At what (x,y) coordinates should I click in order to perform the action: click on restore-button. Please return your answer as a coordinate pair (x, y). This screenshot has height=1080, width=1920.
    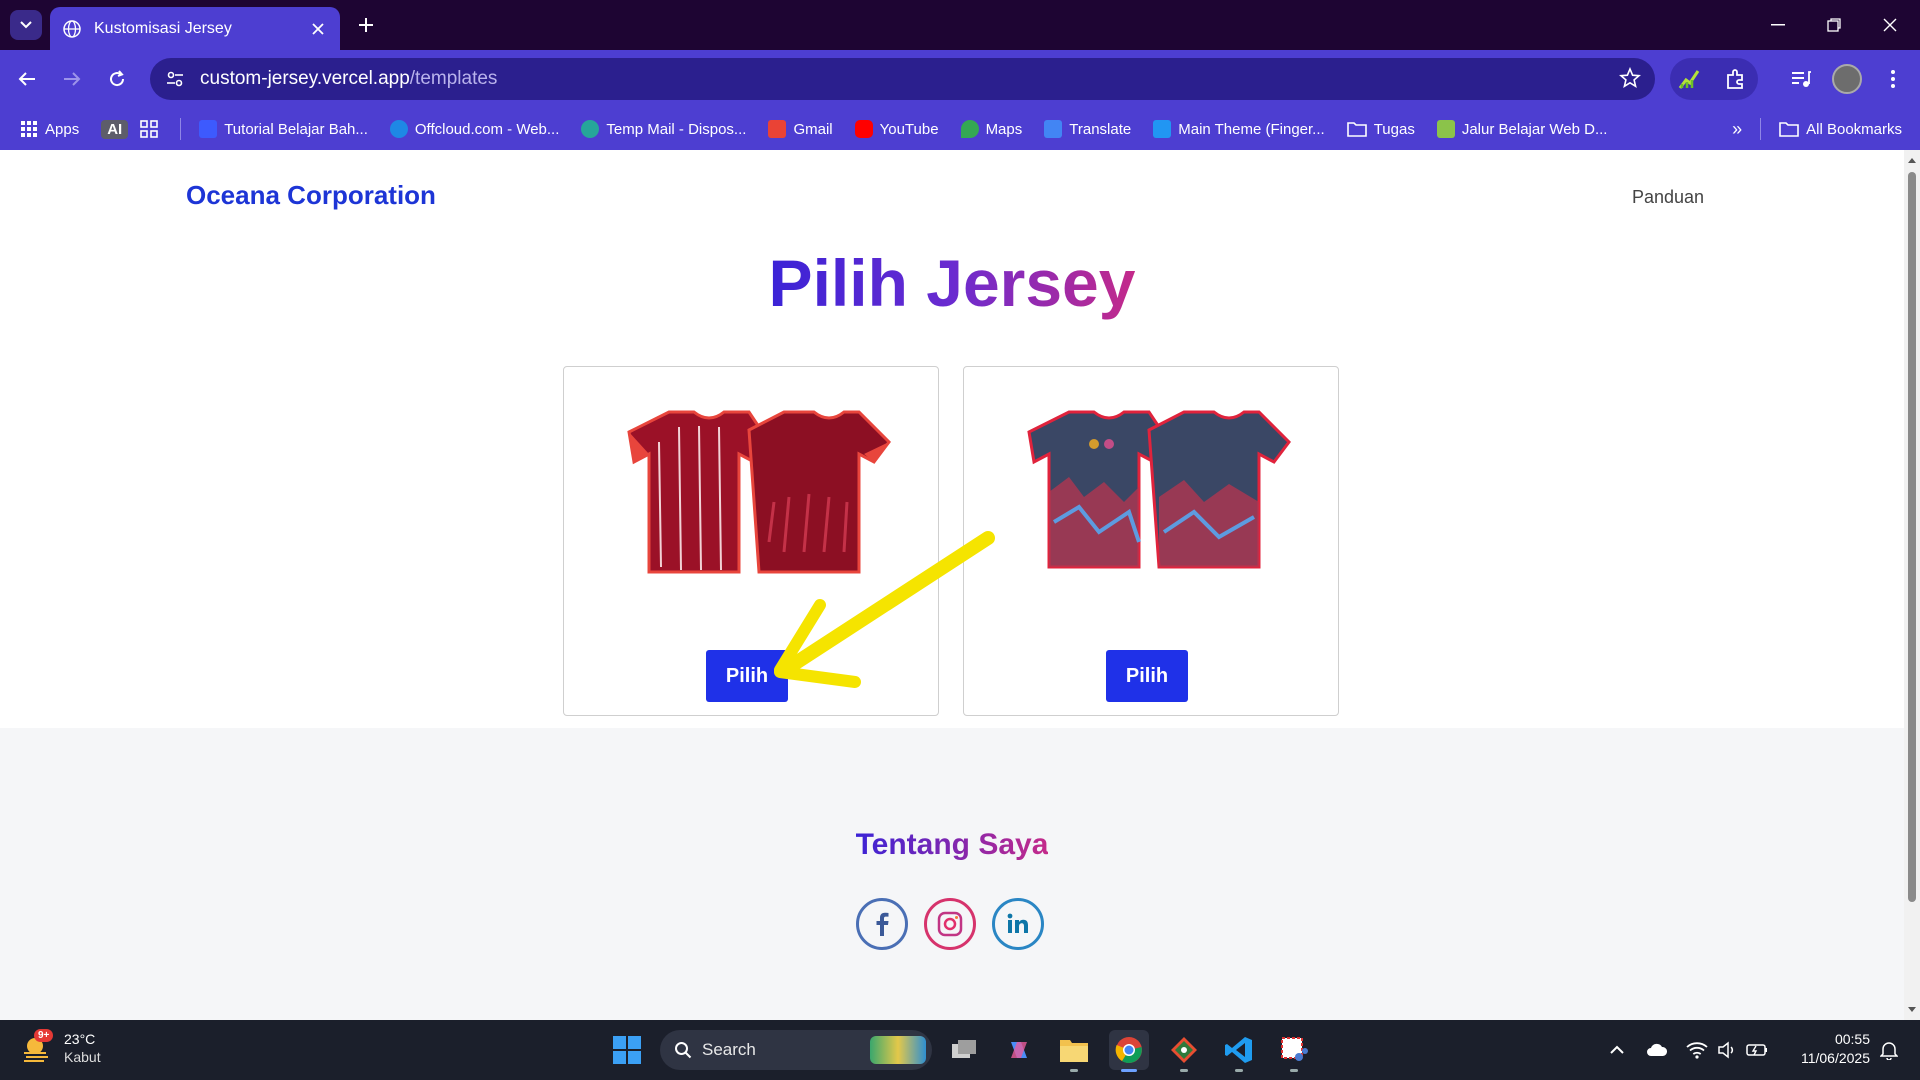
    Looking at the image, I should click on (1834, 25).